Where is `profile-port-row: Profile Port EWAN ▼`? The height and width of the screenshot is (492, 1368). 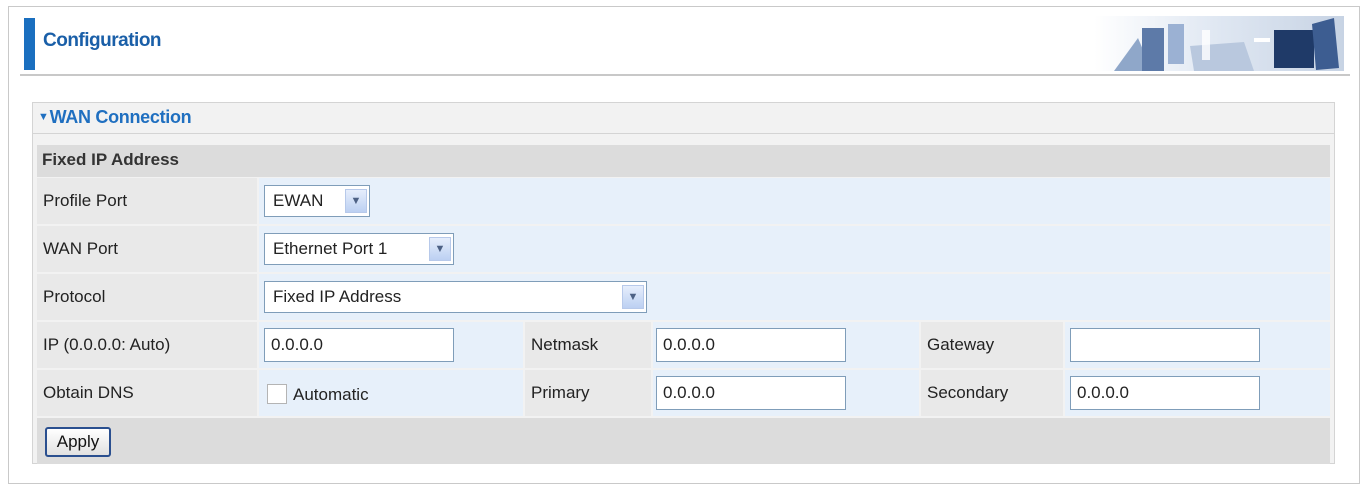
profile-port-row: Profile Port EWAN ▼ is located at coordinates (683, 201).